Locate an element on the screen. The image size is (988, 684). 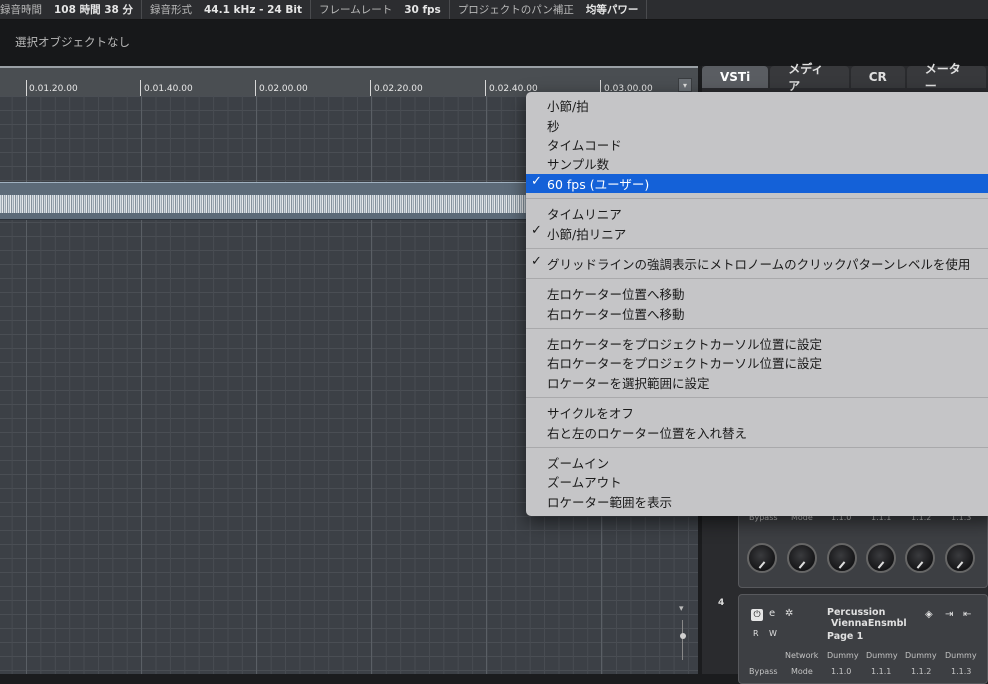
status-record-time: 録音時間 108 時間 38 分 is located at coordinates (71, 9).